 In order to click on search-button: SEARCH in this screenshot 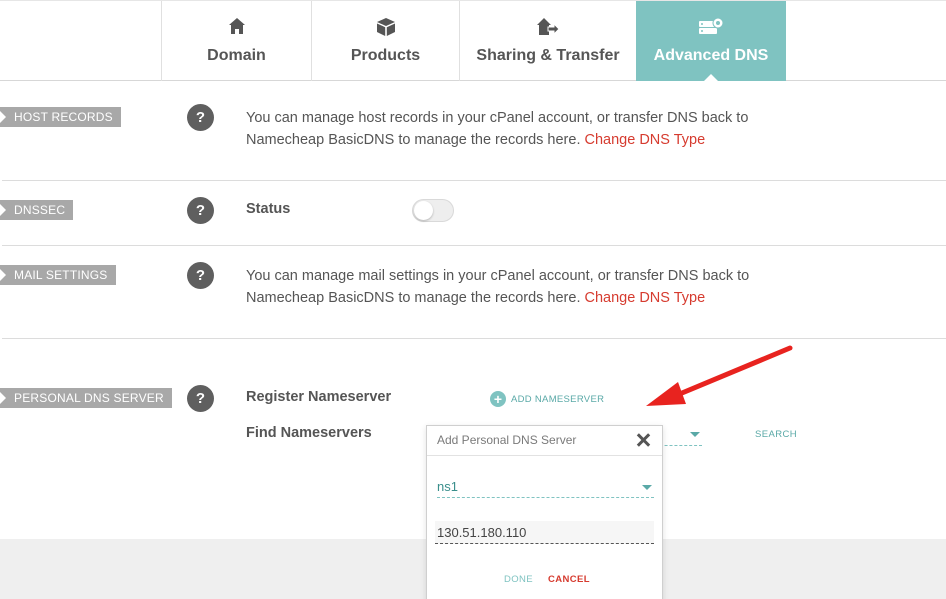, I will do `click(776, 434)`.